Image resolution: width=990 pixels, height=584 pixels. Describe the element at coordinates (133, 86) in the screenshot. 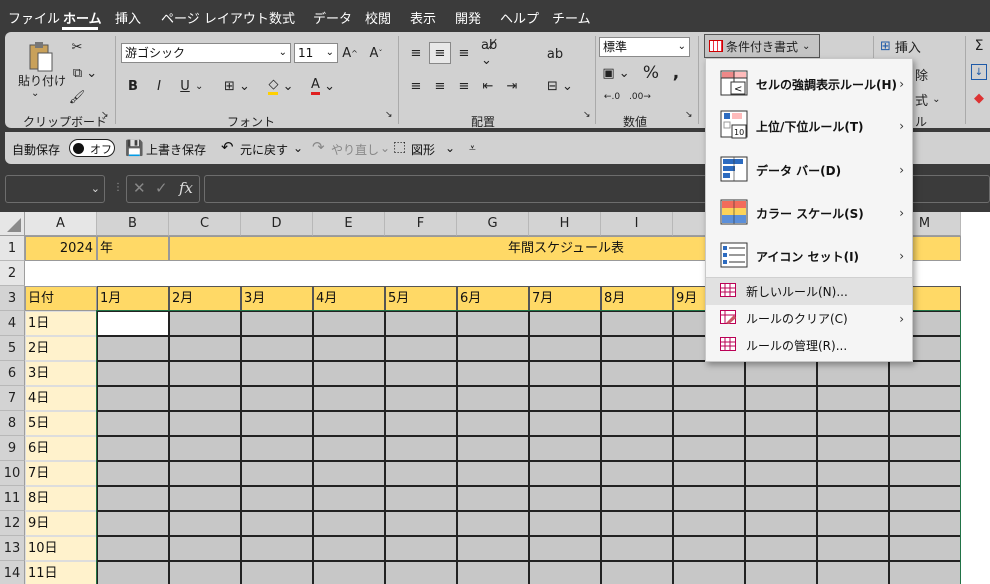

I see `bold-button: B` at that location.